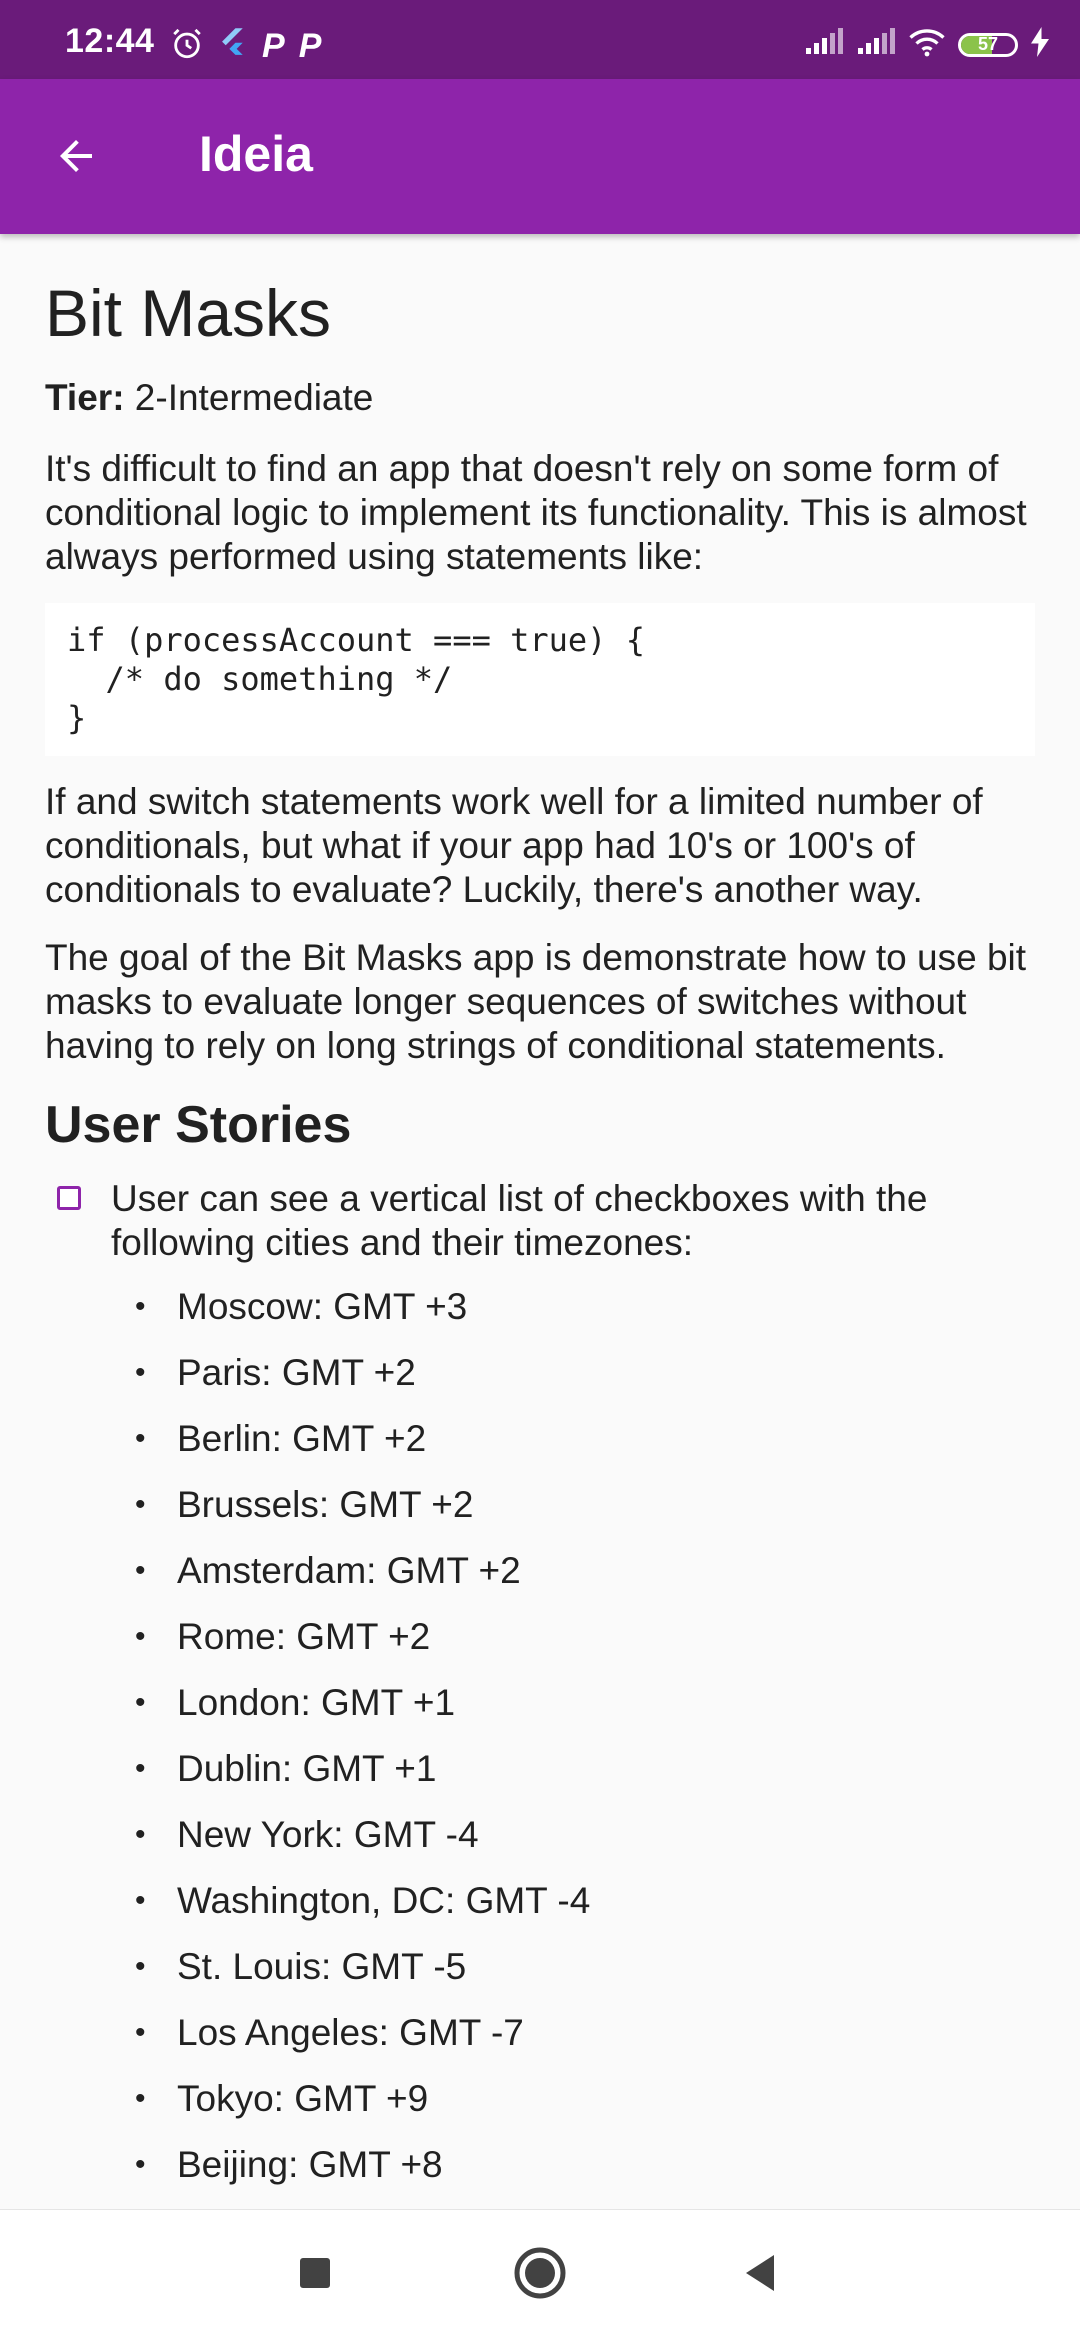  What do you see at coordinates (384, 1900) in the screenshot?
I see `city-timezone: Washington, DC: GMT -4` at bounding box center [384, 1900].